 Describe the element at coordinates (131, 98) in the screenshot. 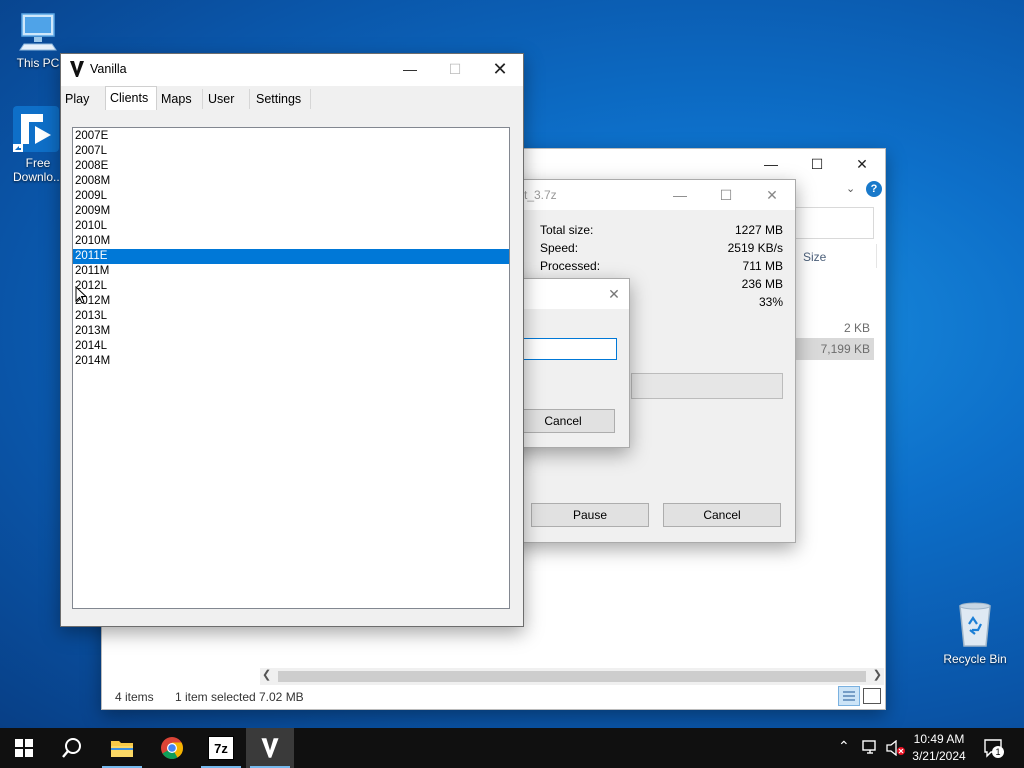

I see `tab-clients: Clients` at that location.